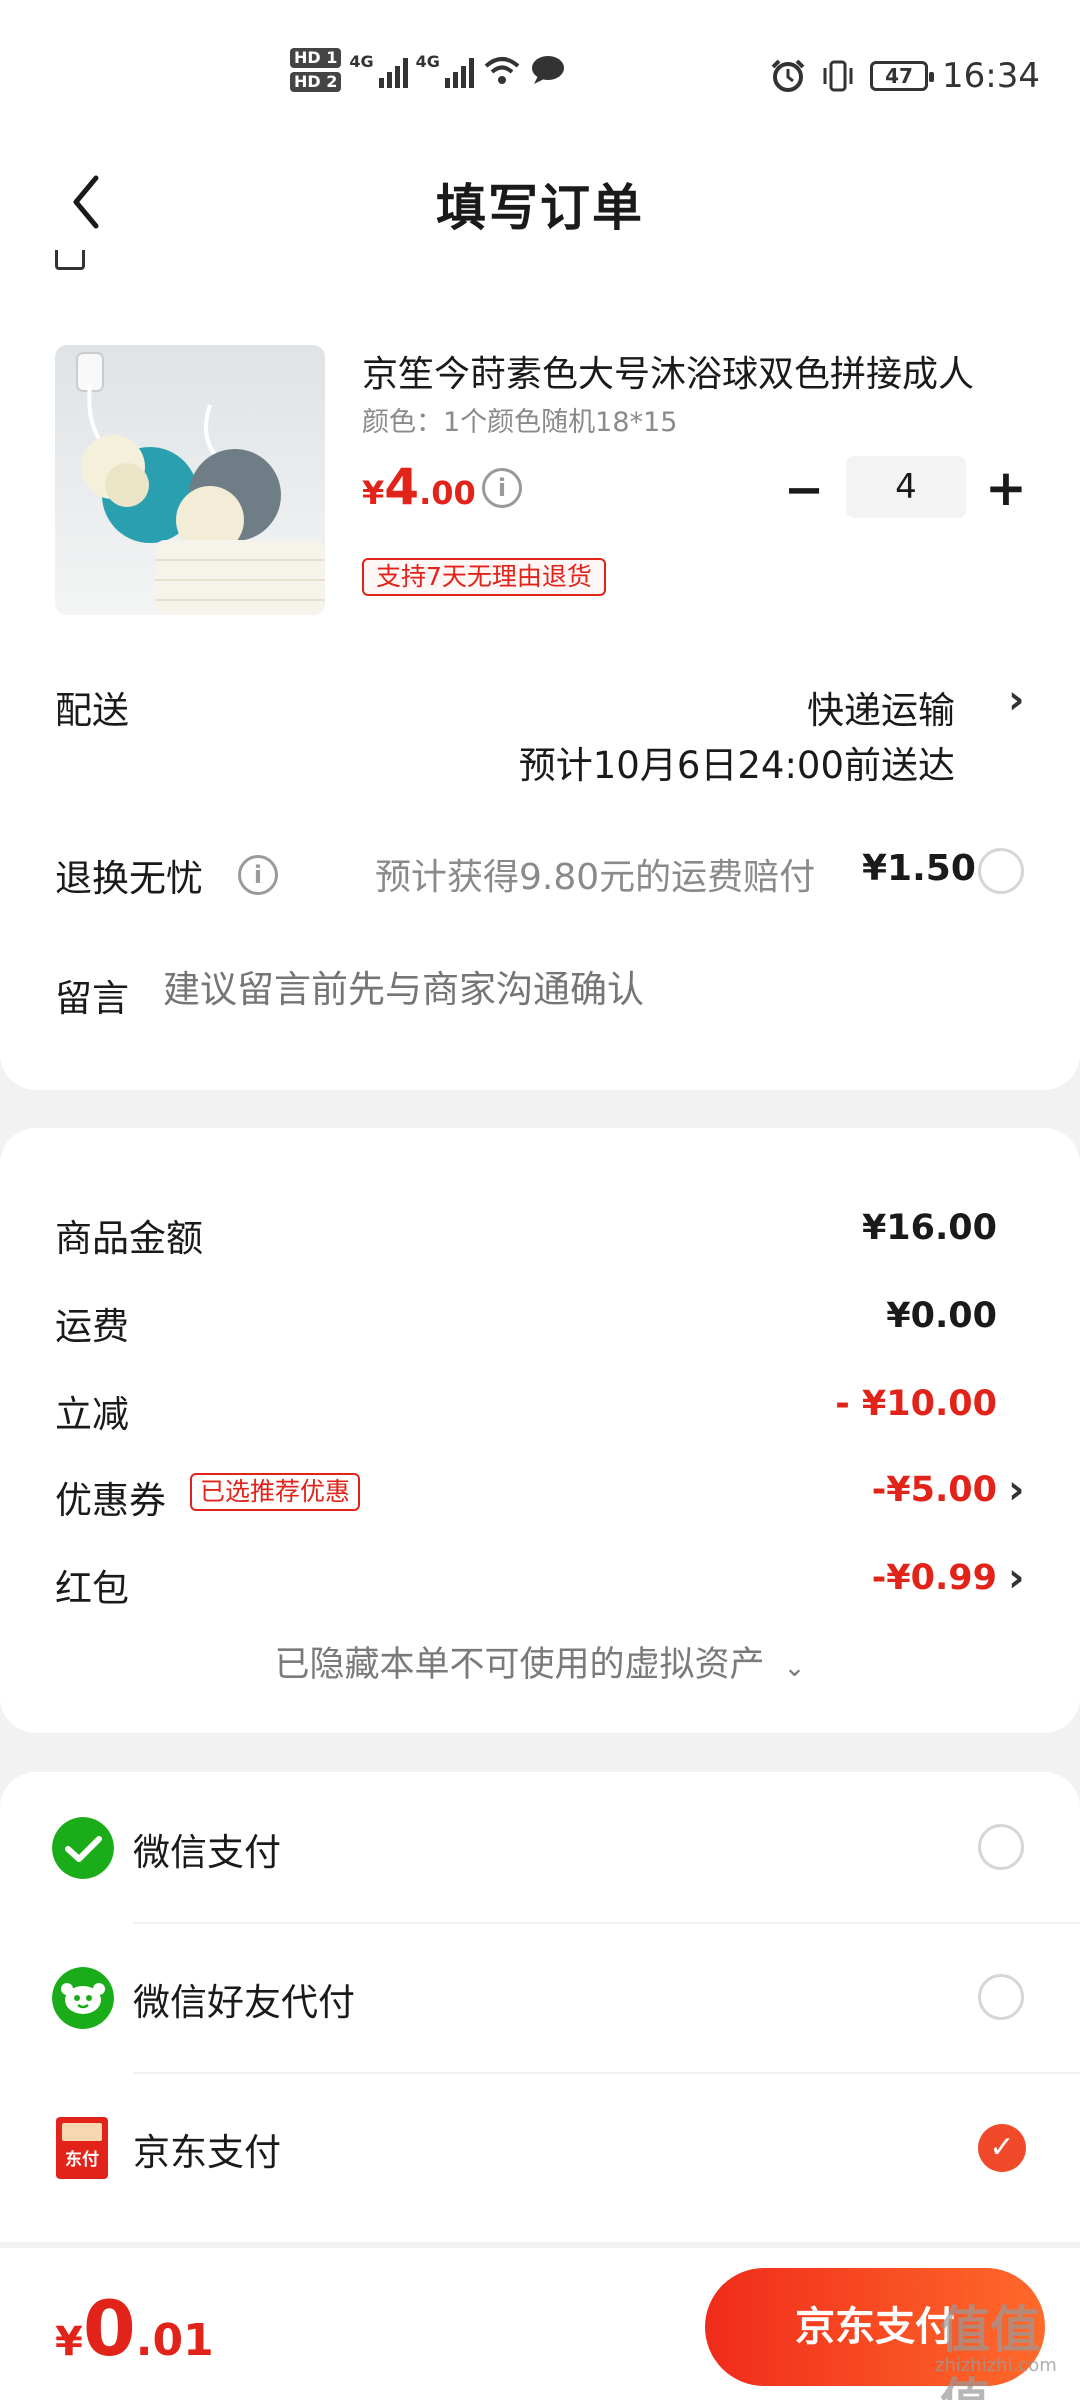 This screenshot has width=1080, height=2400. I want to click on quantity-input: 4, so click(906, 487).